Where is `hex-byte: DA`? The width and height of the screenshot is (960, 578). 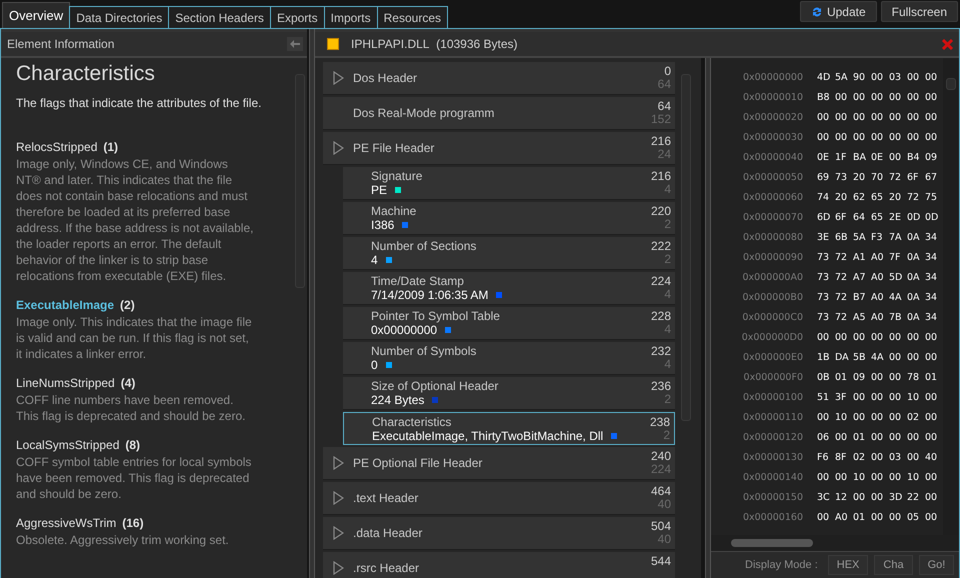 hex-byte: DA is located at coordinates (842, 357).